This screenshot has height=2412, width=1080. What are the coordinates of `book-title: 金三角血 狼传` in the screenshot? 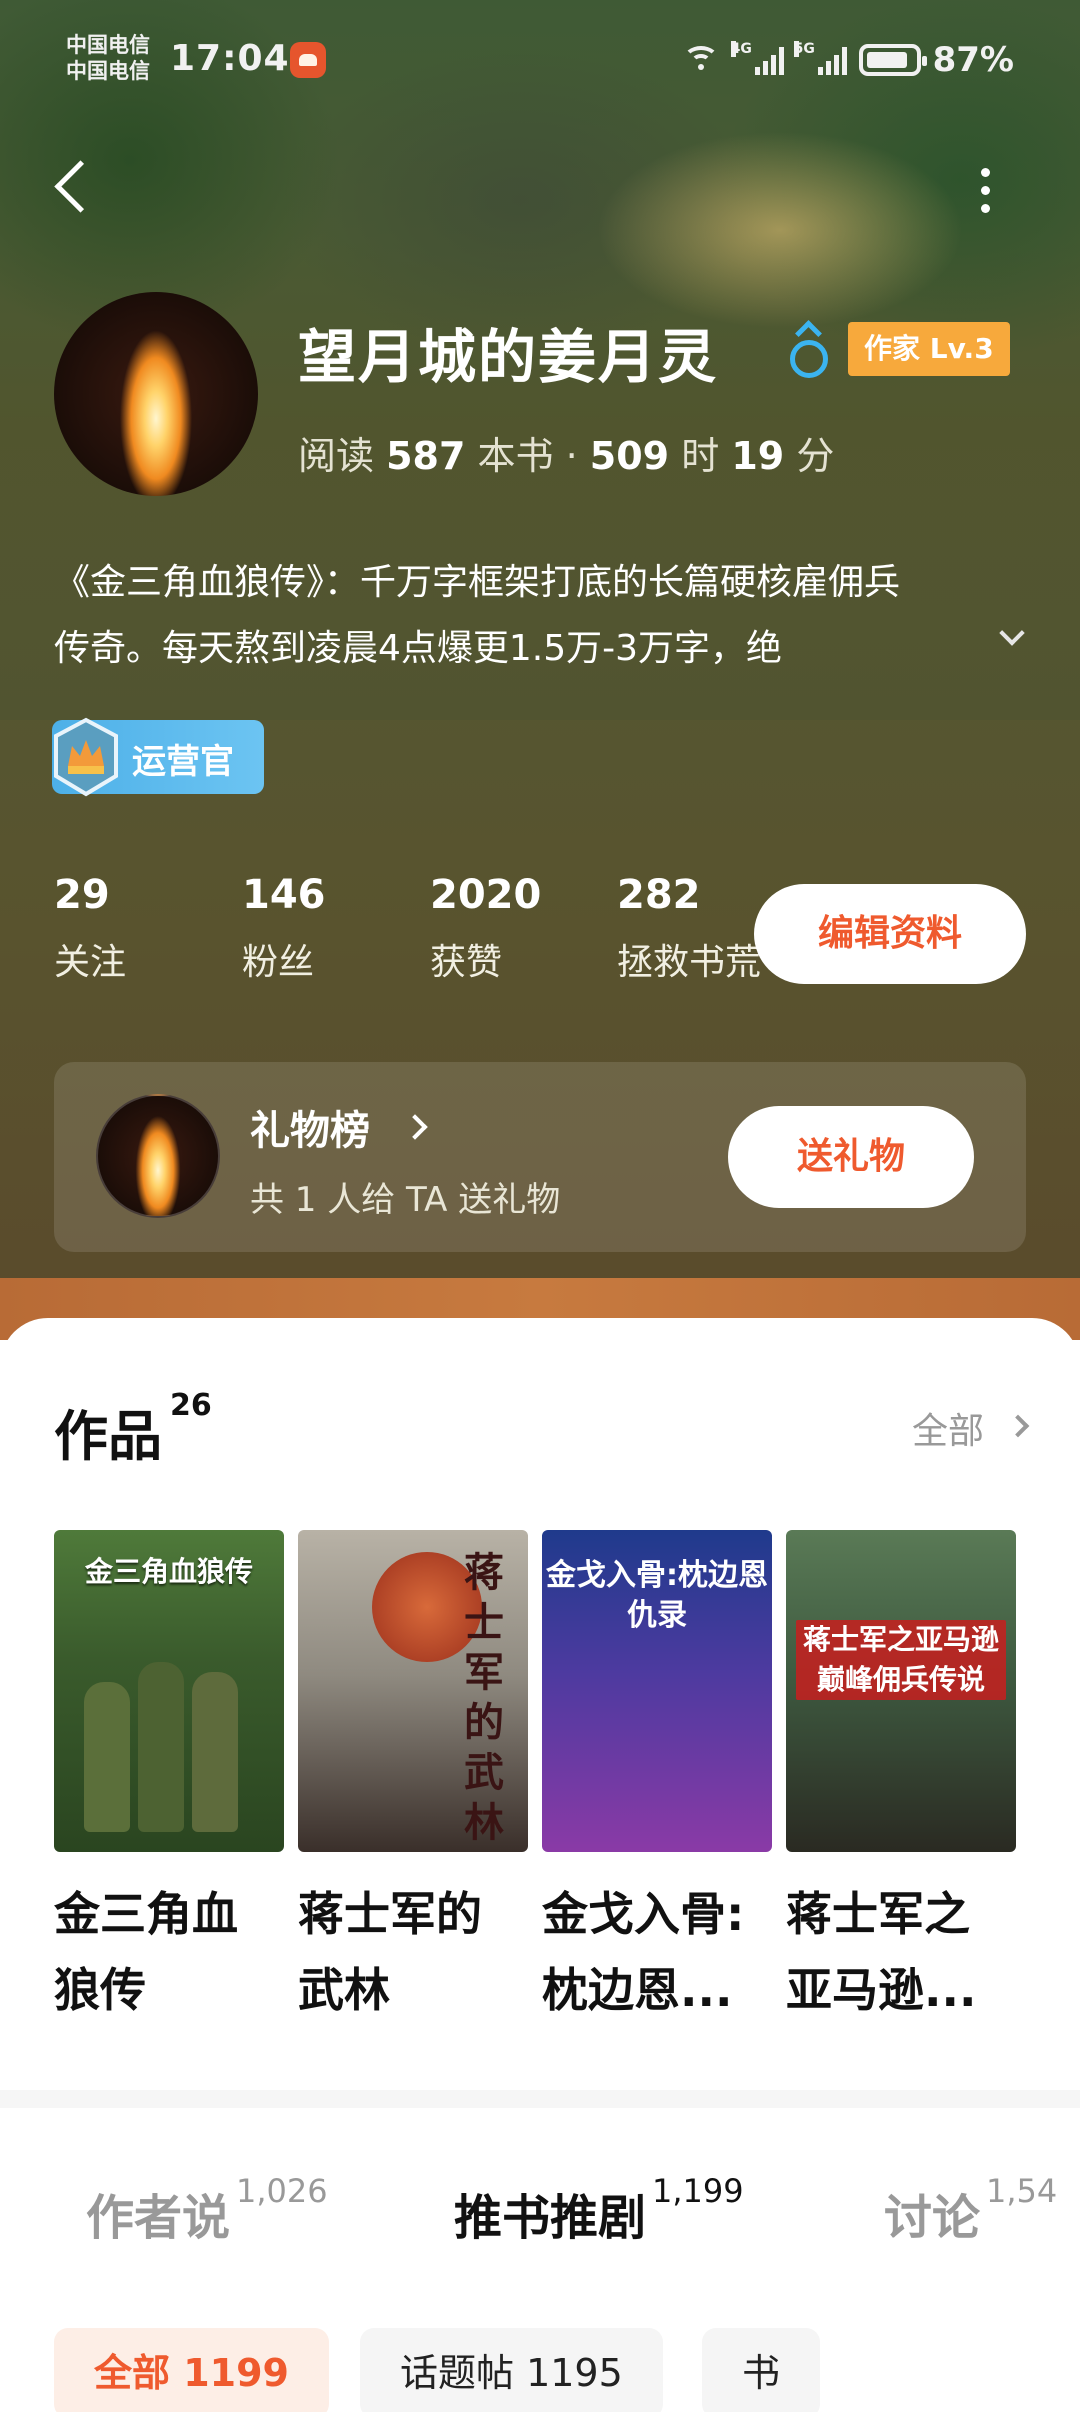 It's located at (174, 1952).